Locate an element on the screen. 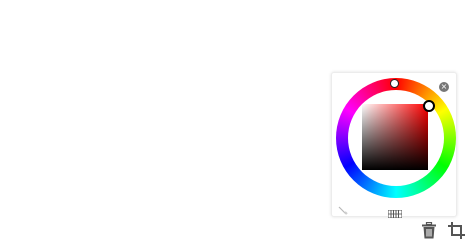 The width and height of the screenshot is (474, 244). hue-handle is located at coordinates (394, 83).